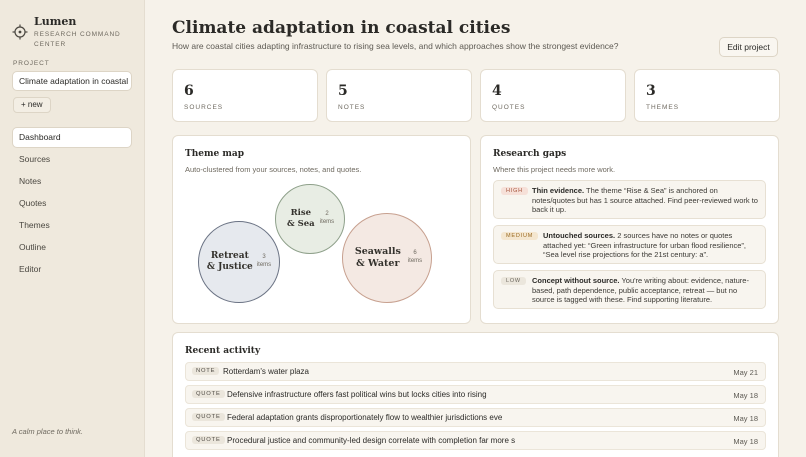  I want to click on theme-bubble-seawalls-water: Seawalls & Water 6 items, so click(387, 258).